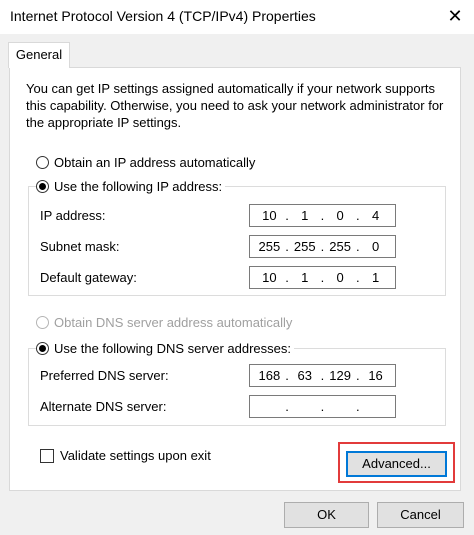  I want to click on alternate-dns-input: . . ., so click(322, 406).